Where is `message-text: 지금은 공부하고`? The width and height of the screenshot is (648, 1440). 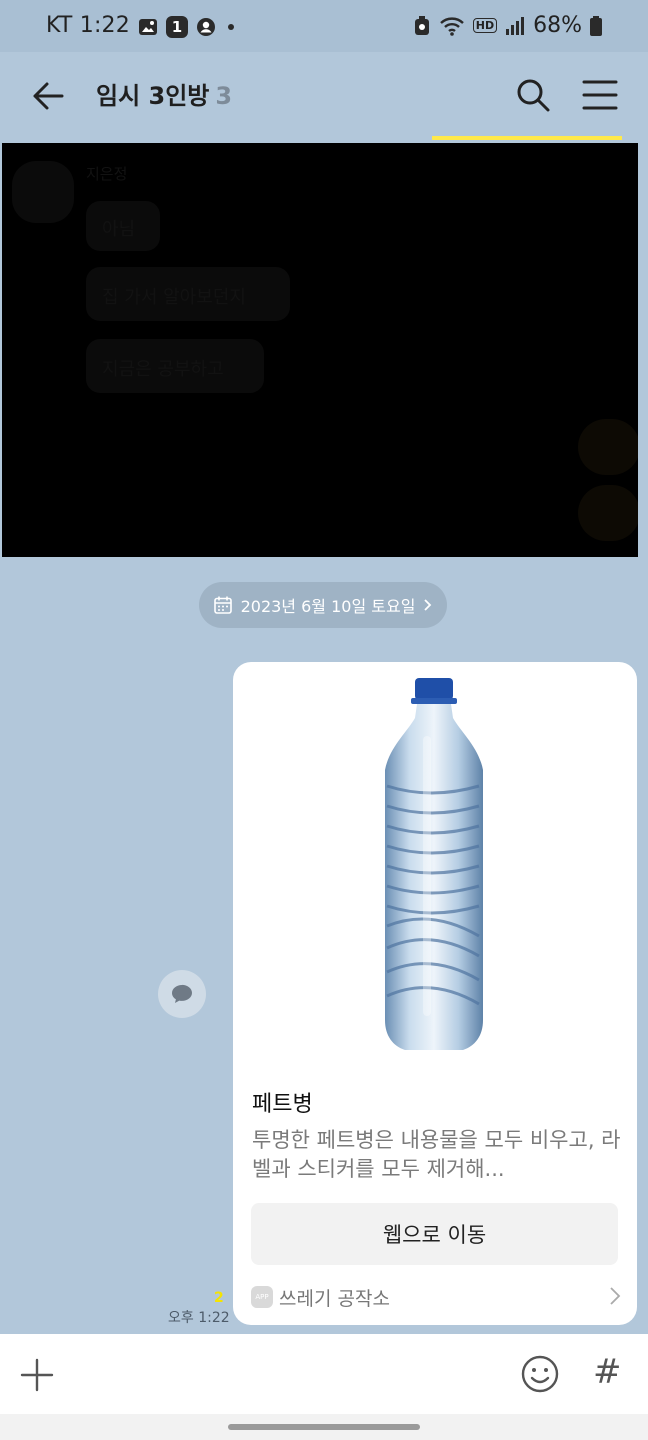 message-text: 지금은 공부하고 is located at coordinates (163, 369).